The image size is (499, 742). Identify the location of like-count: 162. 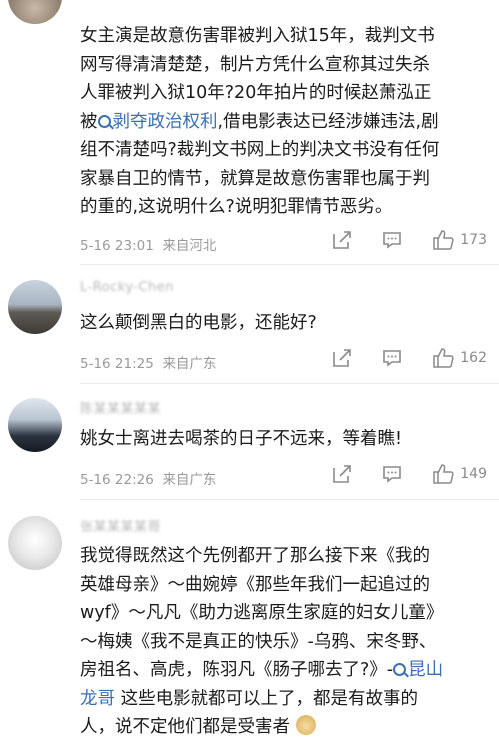
(473, 358).